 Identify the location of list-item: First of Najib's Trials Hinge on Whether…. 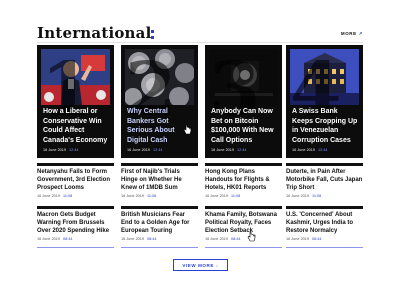
(159, 180).